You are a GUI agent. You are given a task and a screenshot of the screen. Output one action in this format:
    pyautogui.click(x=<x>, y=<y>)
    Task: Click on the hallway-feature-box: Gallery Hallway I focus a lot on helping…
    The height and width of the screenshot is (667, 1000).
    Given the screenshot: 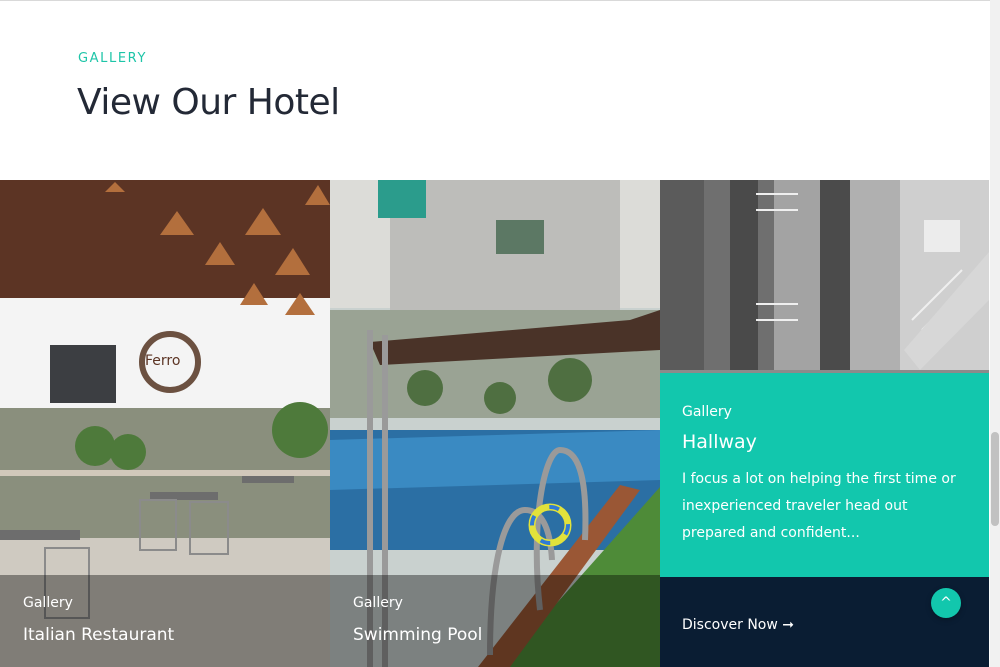 What is the action you would take?
    pyautogui.click(x=824, y=475)
    